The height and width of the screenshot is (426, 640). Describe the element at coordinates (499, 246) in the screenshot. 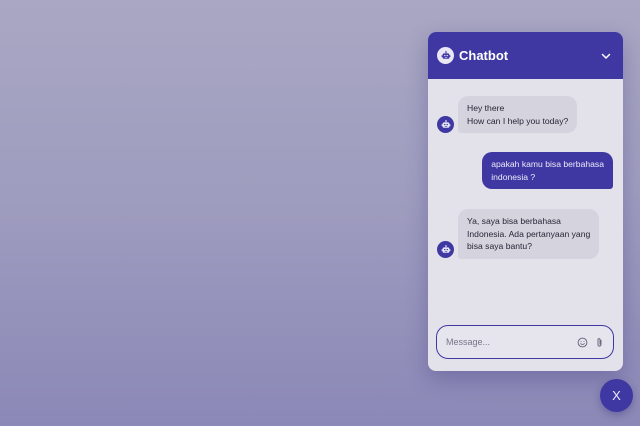

I see `message-line: bisa saya bantu?` at that location.